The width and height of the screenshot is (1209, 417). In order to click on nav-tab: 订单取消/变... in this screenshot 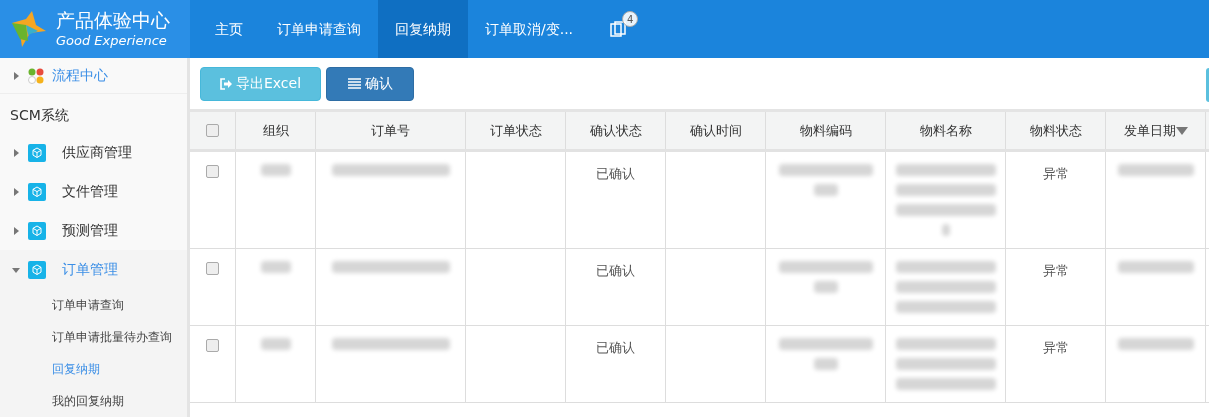, I will do `click(529, 29)`.